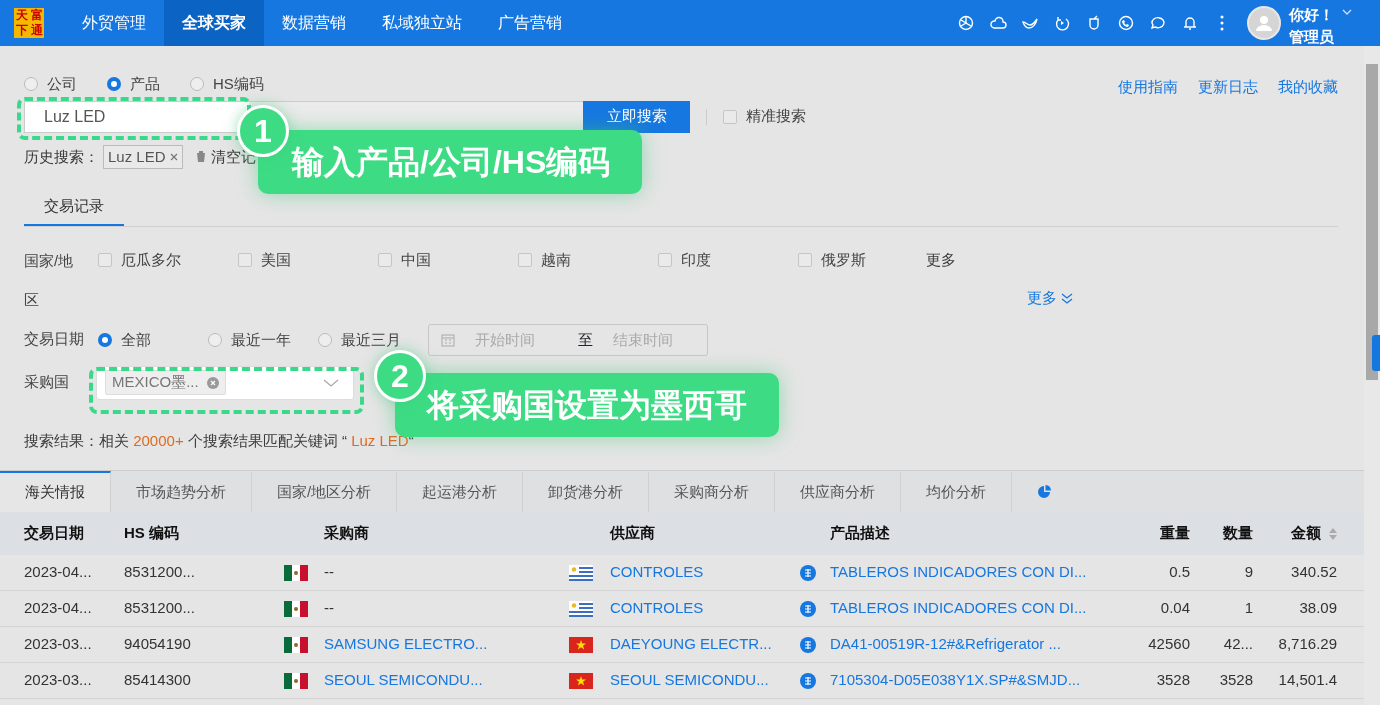 The height and width of the screenshot is (705, 1380). What do you see at coordinates (200, 157) in the screenshot?
I see `trash-icon` at bounding box center [200, 157].